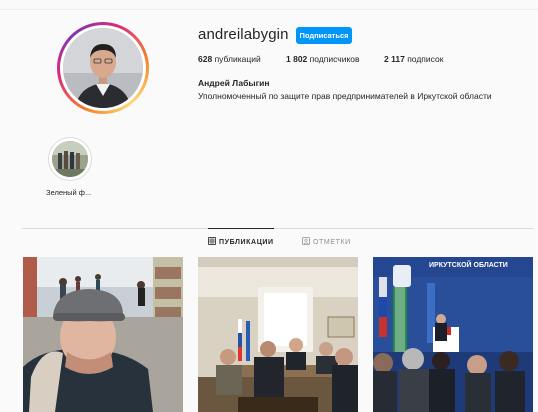 The height and width of the screenshot is (412, 538). Describe the element at coordinates (394, 59) in the screenshot. I see `following-count: 2 117` at that location.